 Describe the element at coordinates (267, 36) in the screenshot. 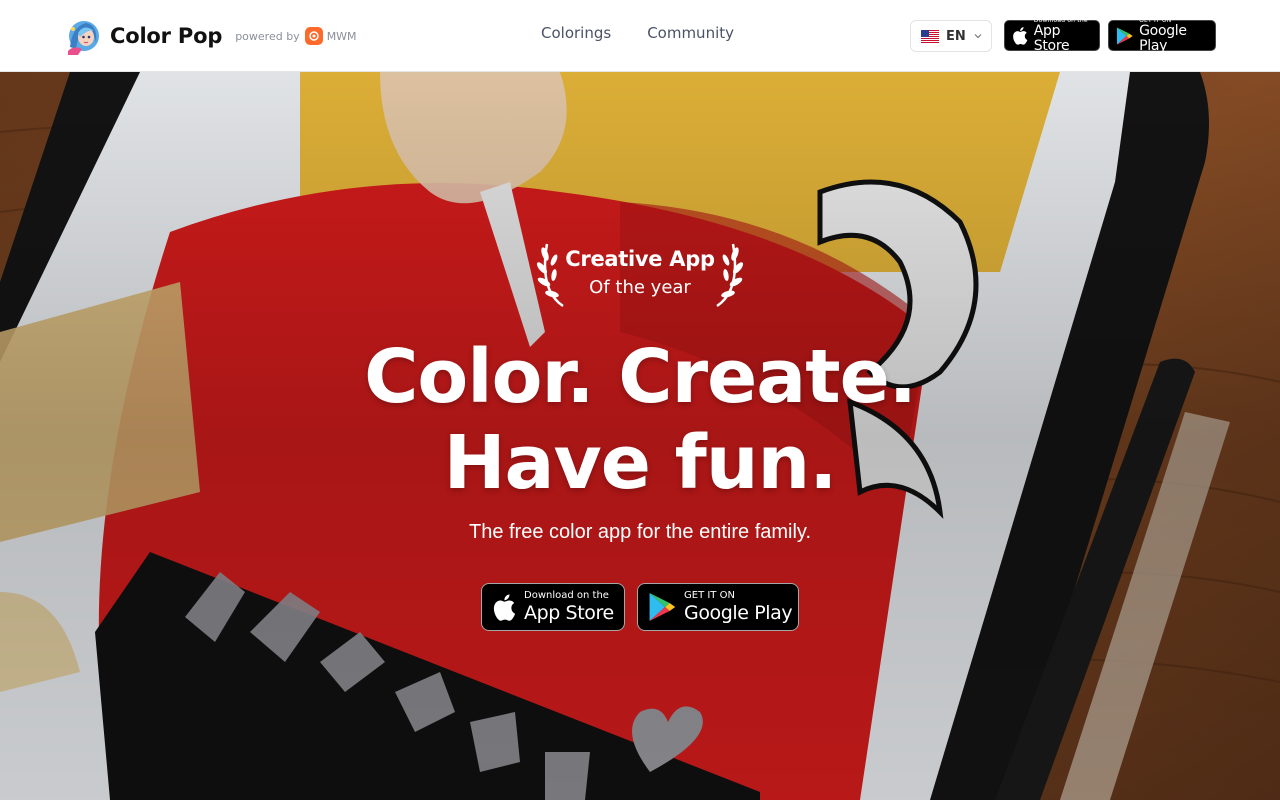

I see `powered-by-label: powered by` at that location.